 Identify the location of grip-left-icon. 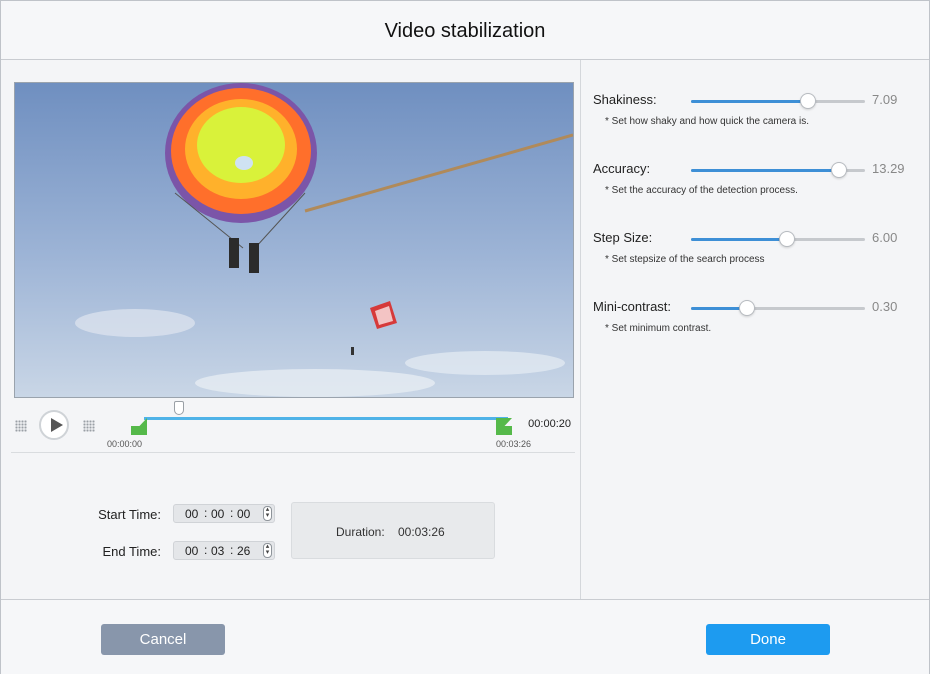
(21, 426).